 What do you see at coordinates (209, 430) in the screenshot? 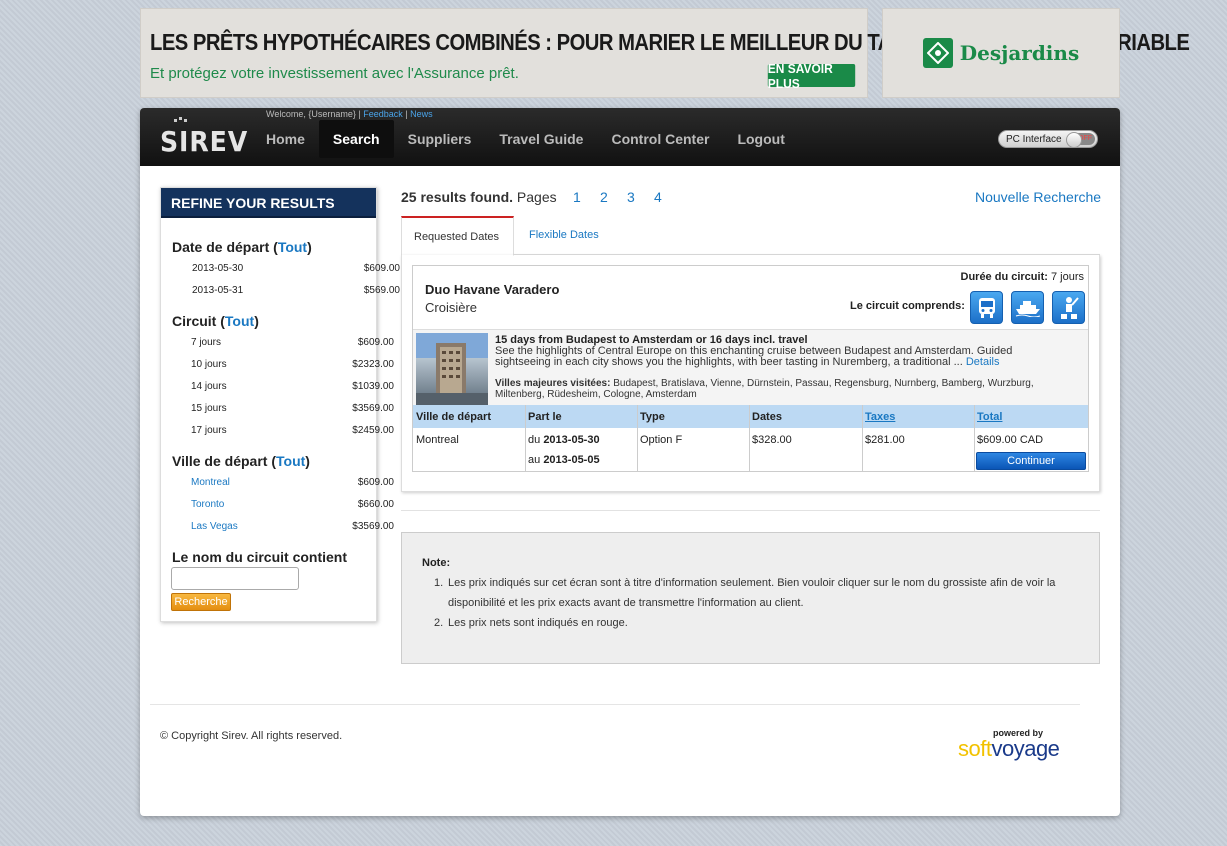
I see `circuit-duration: 17 jours` at bounding box center [209, 430].